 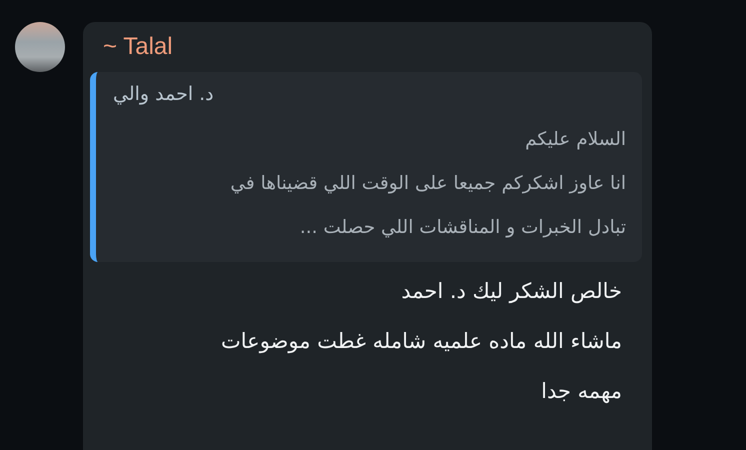 What do you see at coordinates (137, 47) in the screenshot?
I see `sender-name: ~ Talal` at bounding box center [137, 47].